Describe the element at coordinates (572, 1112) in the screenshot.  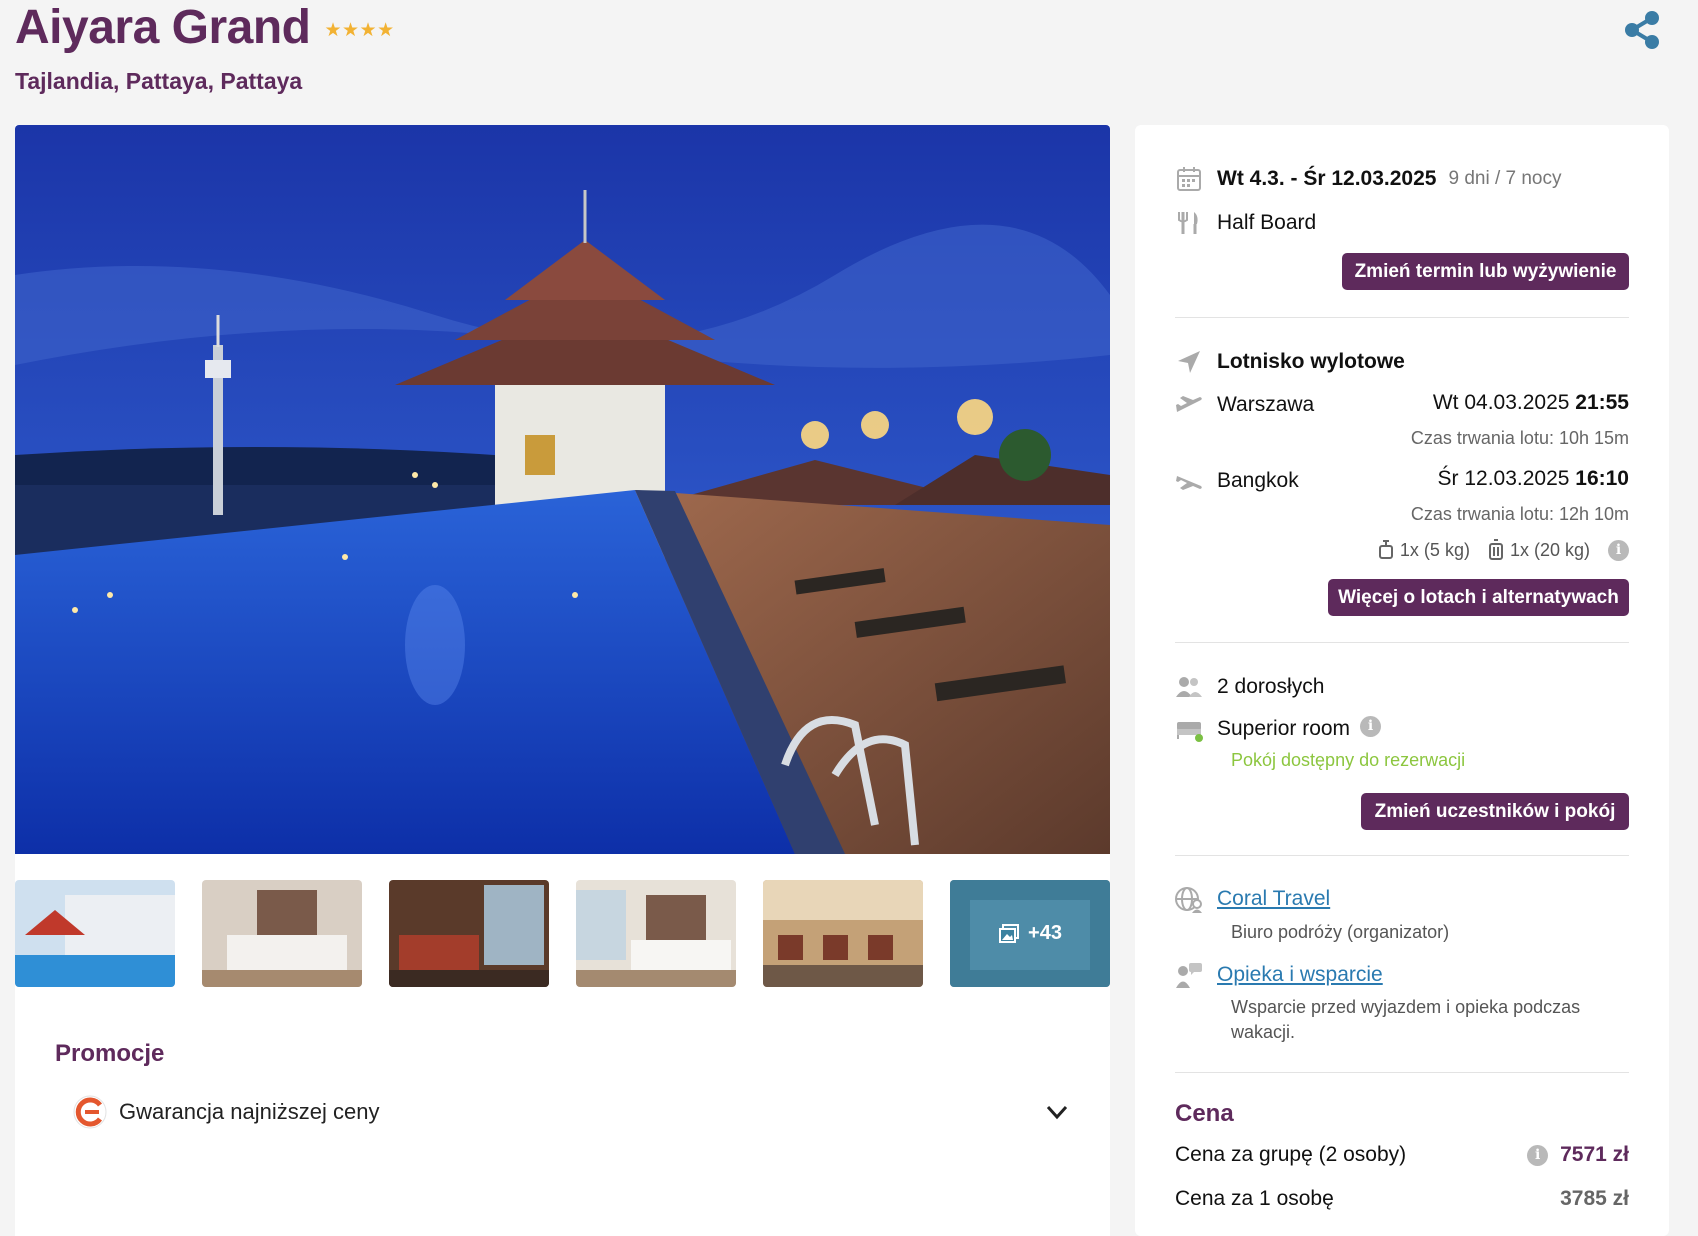
I see `promotion-lowest-price-guarantee: Gwarancja najniższej ceny` at that location.